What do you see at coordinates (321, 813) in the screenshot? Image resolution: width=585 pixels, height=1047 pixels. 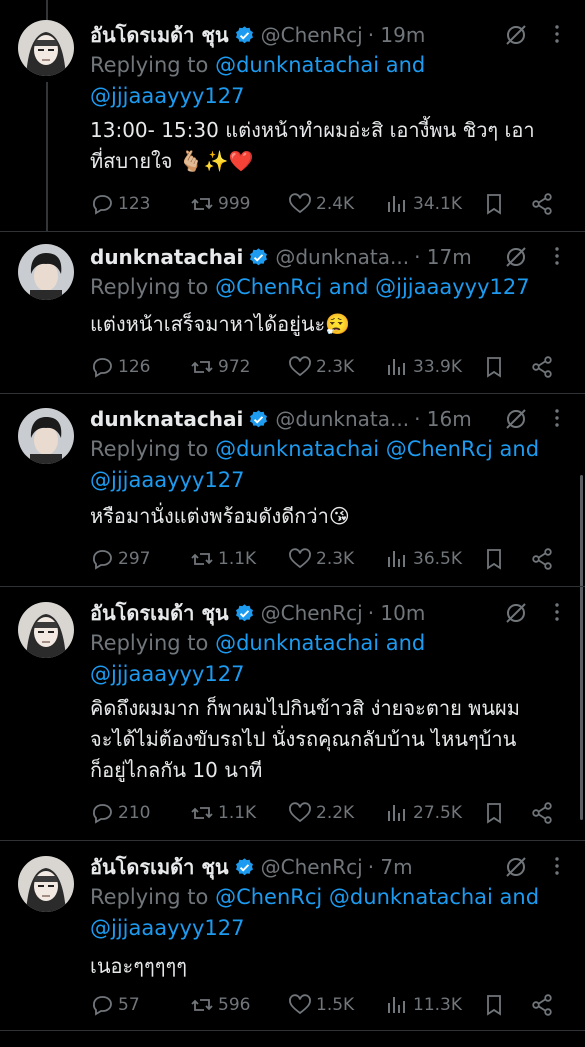 I see `like-button: 2.2K` at bounding box center [321, 813].